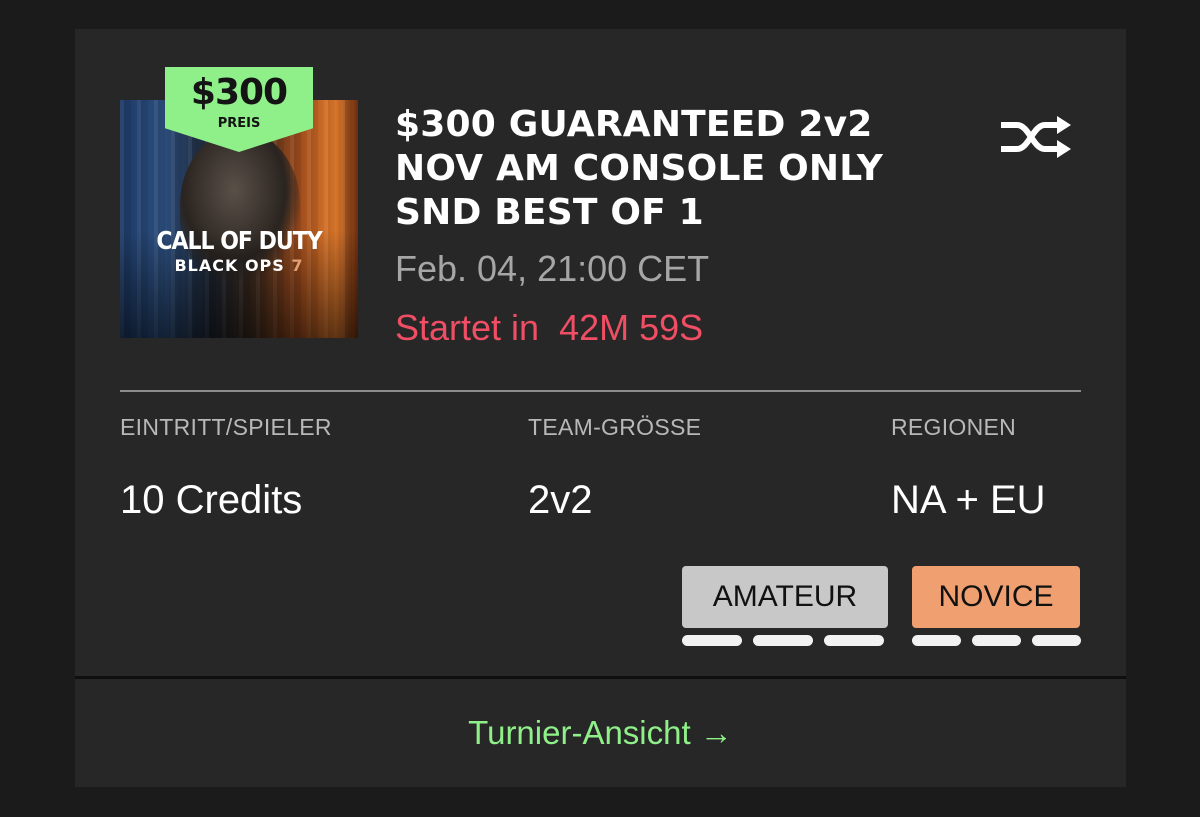 Image resolution: width=1200 pixels, height=817 pixels. I want to click on entry-fee-label: EINTRITT/SPIELER, so click(226, 427).